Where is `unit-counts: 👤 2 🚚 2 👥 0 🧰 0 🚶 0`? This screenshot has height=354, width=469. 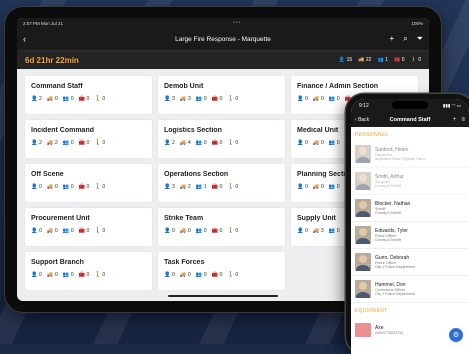
unit-counts: 👤 2 🚚 2 👥 0 🧰 0 🚶 0 is located at coordinates (88, 143).